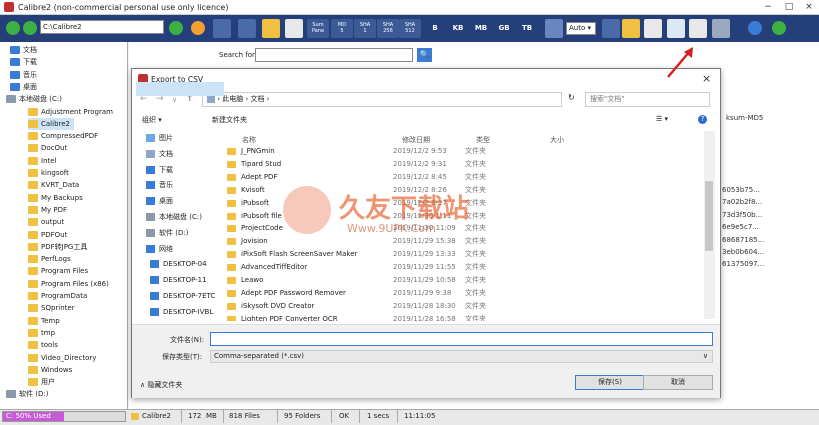 This screenshot has width=819, height=425. Describe the element at coordinates (678, 382) in the screenshot. I see `cancel-button: 取消` at that location.